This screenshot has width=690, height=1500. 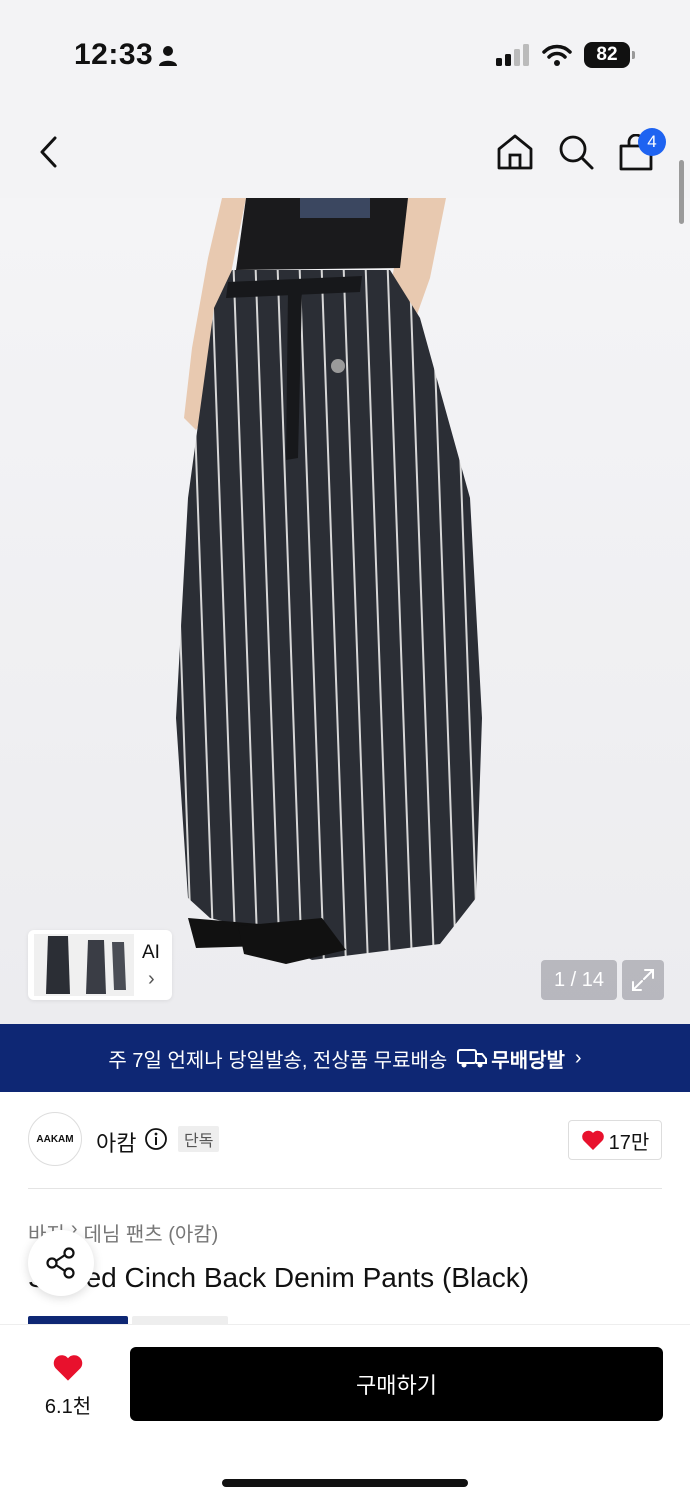 I want to click on brand-logo: AAKAM, so click(x=55, y=1139).